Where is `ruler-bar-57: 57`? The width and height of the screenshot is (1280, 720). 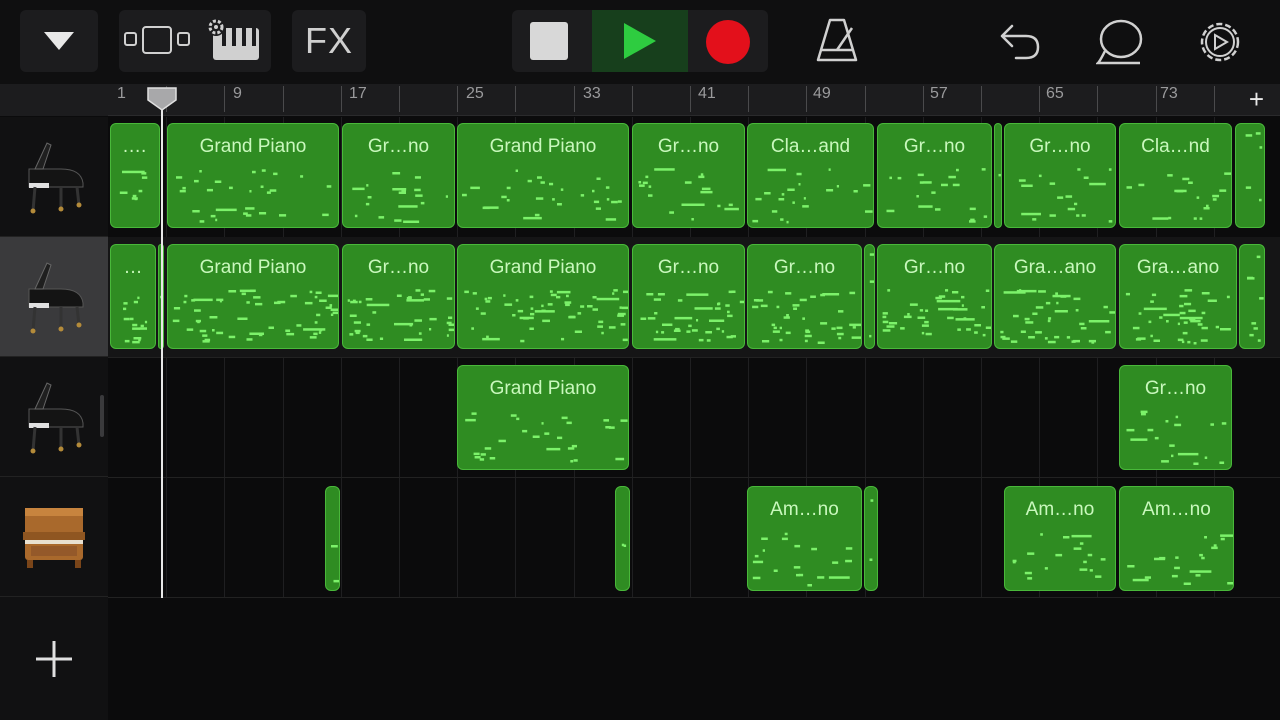
ruler-bar-57: 57 is located at coordinates (939, 93).